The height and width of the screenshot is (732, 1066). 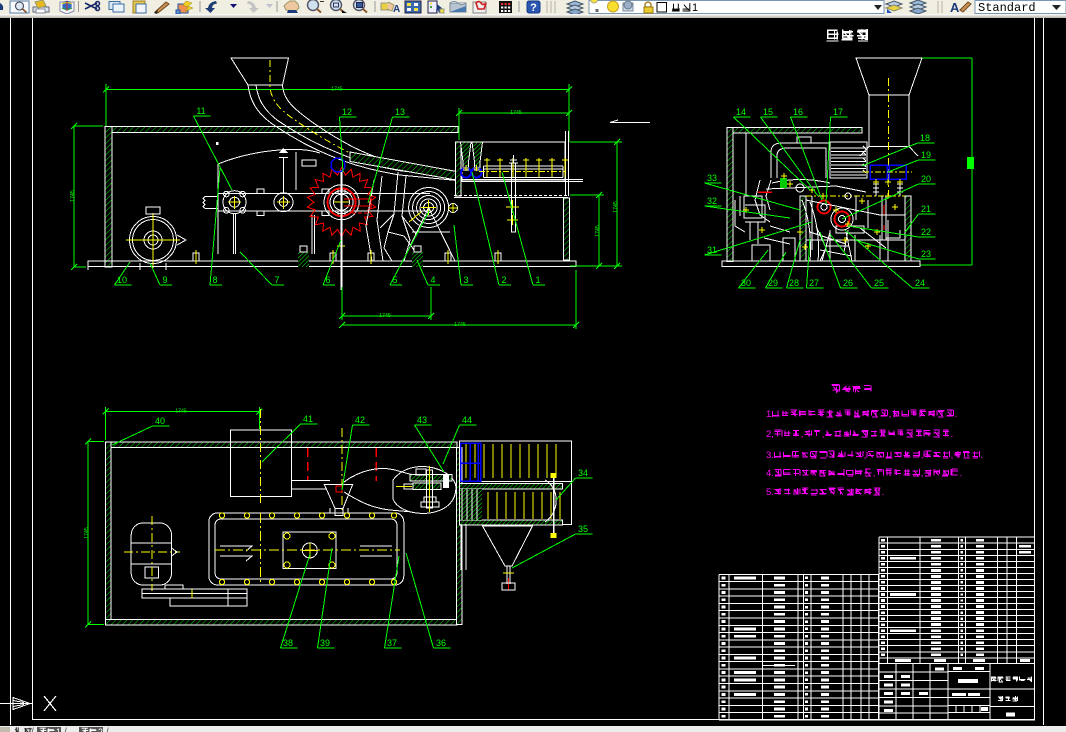 What do you see at coordinates (879, 283) in the screenshot?
I see `svg-text: 25` at bounding box center [879, 283].